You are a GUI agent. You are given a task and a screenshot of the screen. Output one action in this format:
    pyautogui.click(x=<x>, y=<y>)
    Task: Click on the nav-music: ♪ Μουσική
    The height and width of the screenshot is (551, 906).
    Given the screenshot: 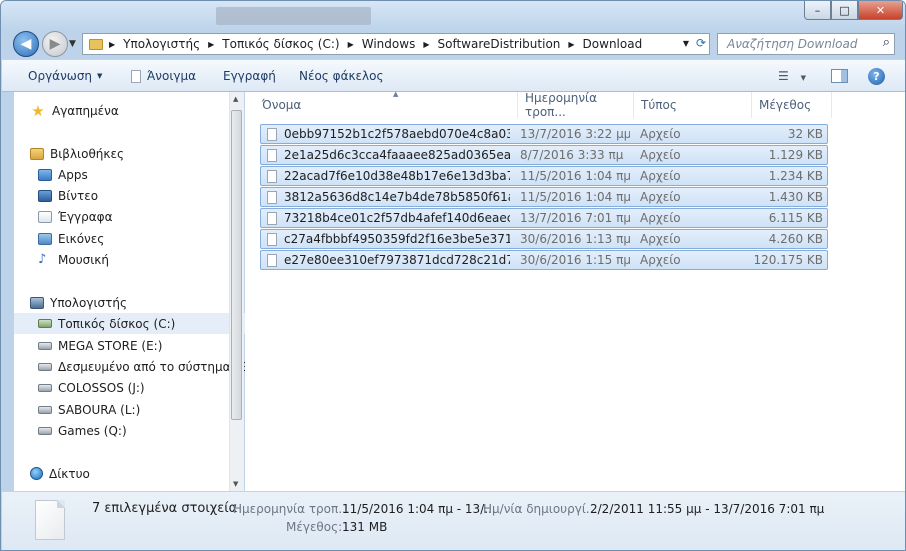 What is the action you would take?
    pyautogui.click(x=133, y=259)
    